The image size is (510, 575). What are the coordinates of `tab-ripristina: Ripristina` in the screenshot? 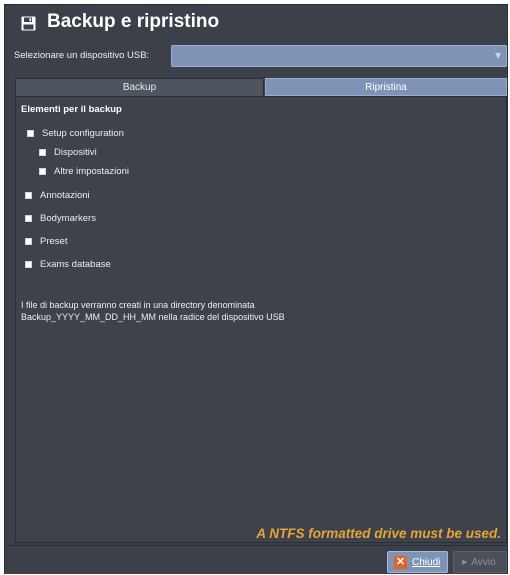 It's located at (386, 87).